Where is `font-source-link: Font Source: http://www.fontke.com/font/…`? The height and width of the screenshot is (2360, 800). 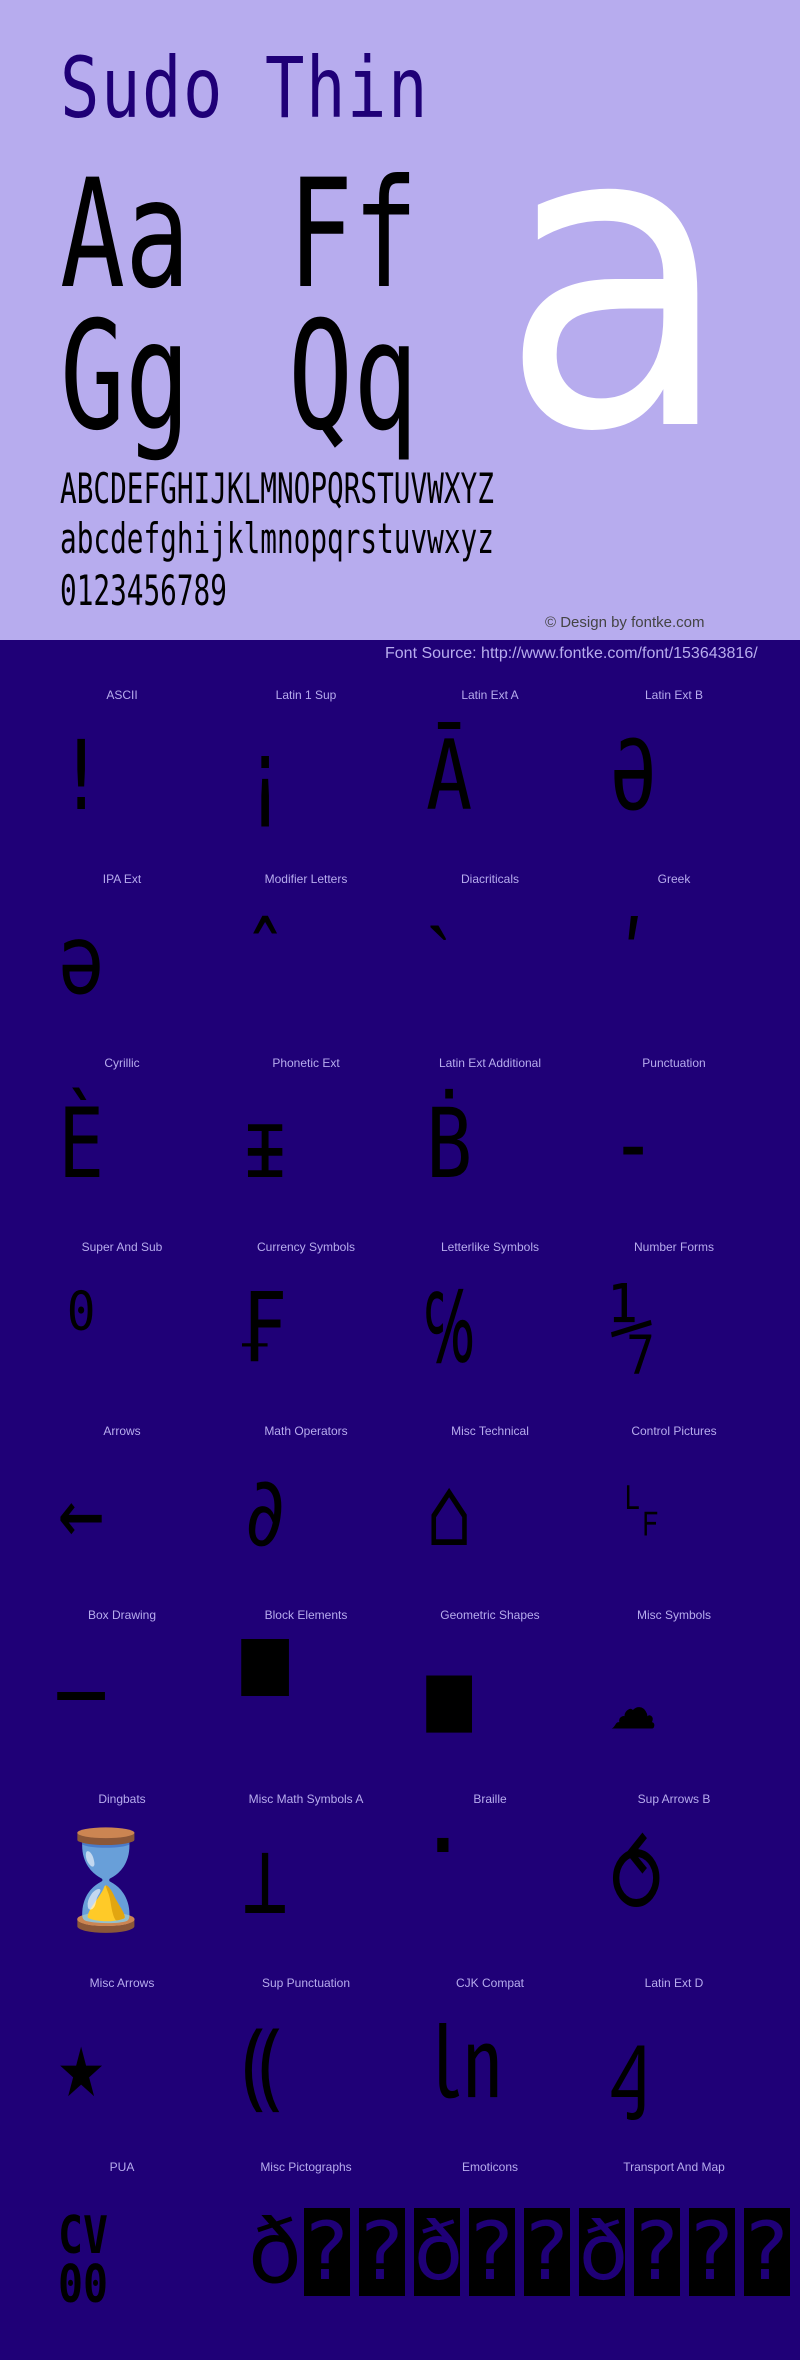
font-source-link: Font Source: http://www.fontke.com/font/… is located at coordinates (571, 654).